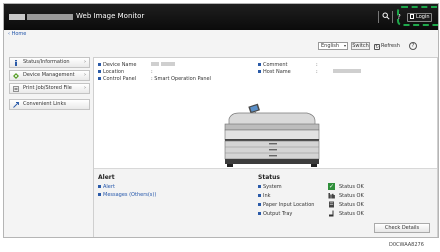  Describe the element at coordinates (331, 213) in the screenshot. I see `output-tray-icon` at that location.